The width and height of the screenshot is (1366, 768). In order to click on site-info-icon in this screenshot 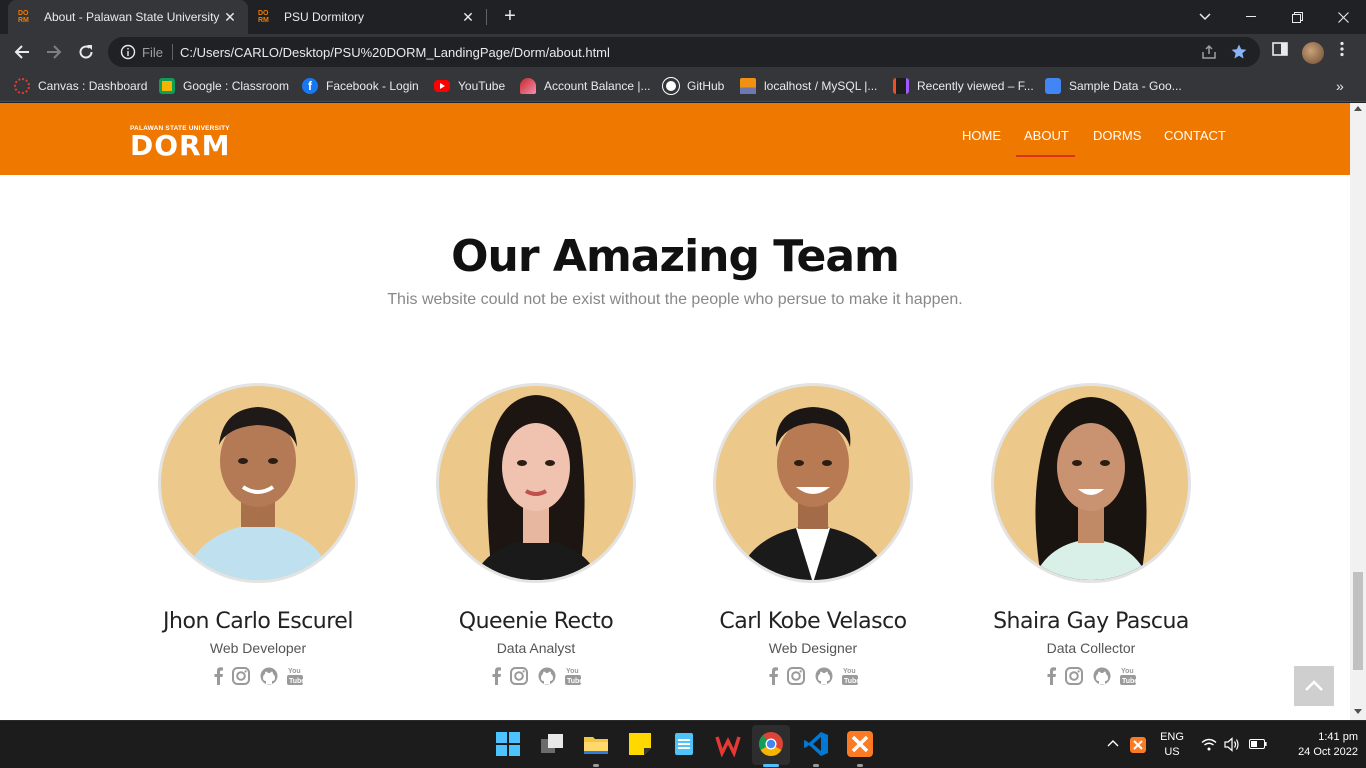, I will do `click(128, 54)`.